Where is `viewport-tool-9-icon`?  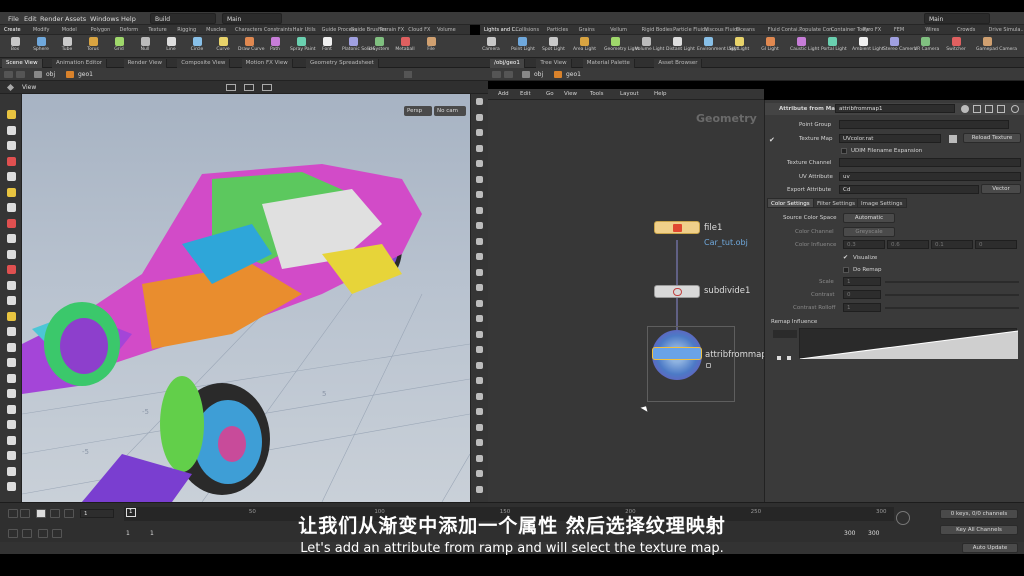
viewport-tool-9-icon is located at coordinates (479, 241).